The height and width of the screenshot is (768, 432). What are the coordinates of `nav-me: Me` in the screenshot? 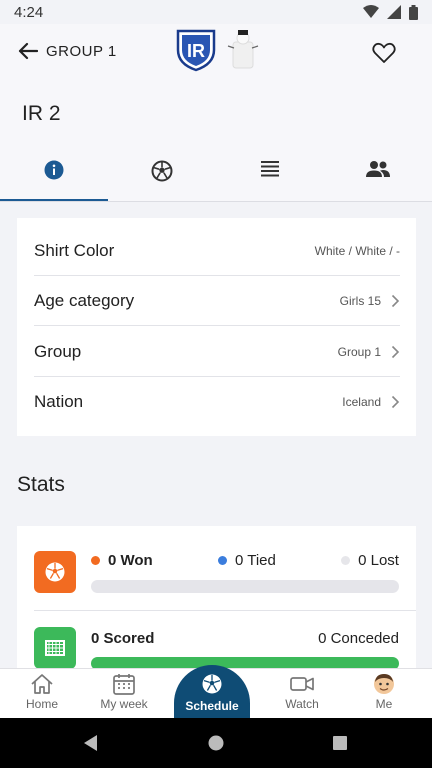 It's located at (384, 692).